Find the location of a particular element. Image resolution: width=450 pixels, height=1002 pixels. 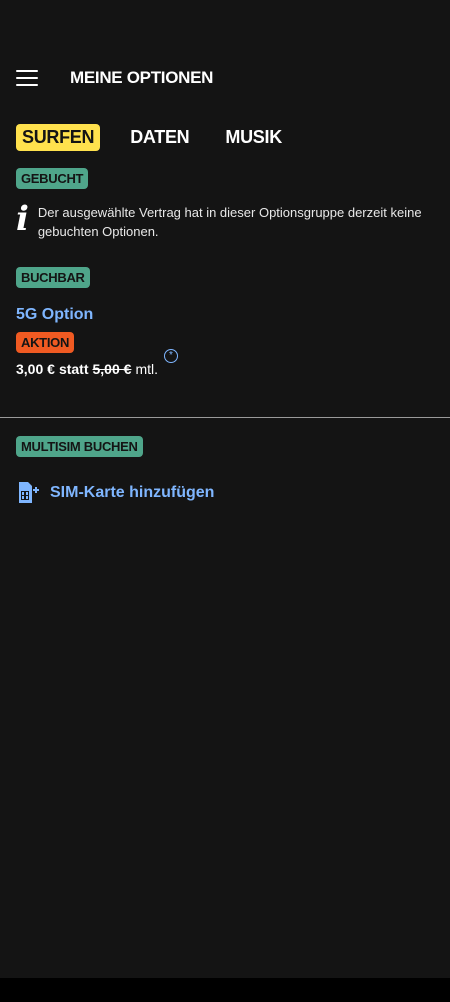

price-old: 5,00 € is located at coordinates (112, 369).